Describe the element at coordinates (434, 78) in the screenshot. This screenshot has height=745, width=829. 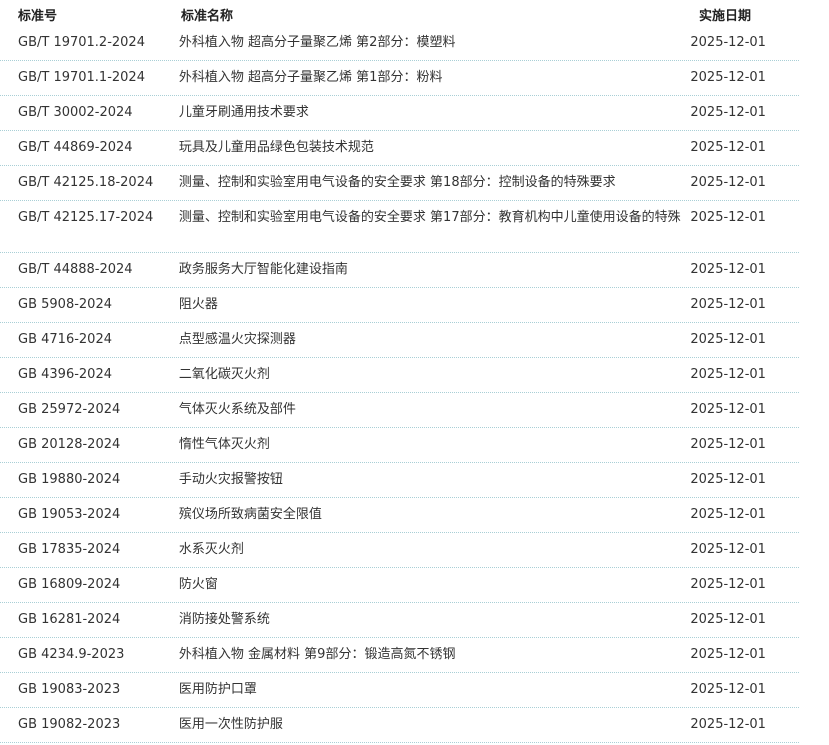
I see `standard-name: 外科植入物 超高分子量聚乙烯 第1部分：粉料` at that location.